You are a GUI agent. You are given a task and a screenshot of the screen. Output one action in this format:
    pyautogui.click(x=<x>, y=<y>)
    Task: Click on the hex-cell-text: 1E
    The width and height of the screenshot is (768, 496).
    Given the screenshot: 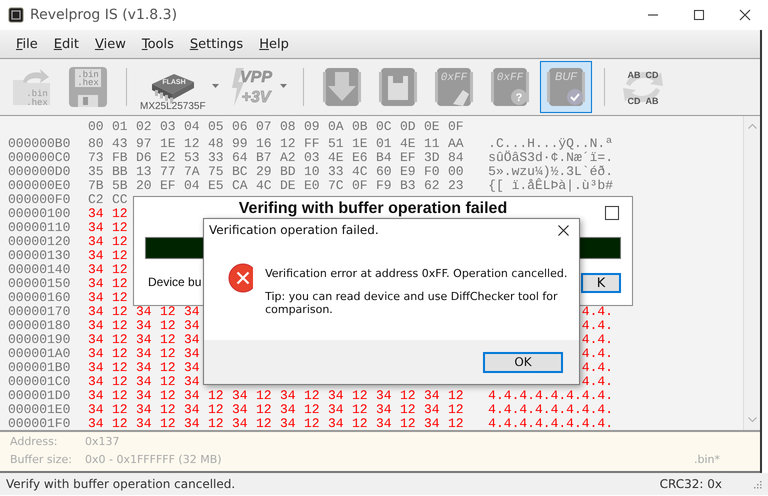 What is the action you would take?
    pyautogui.click(x=168, y=144)
    